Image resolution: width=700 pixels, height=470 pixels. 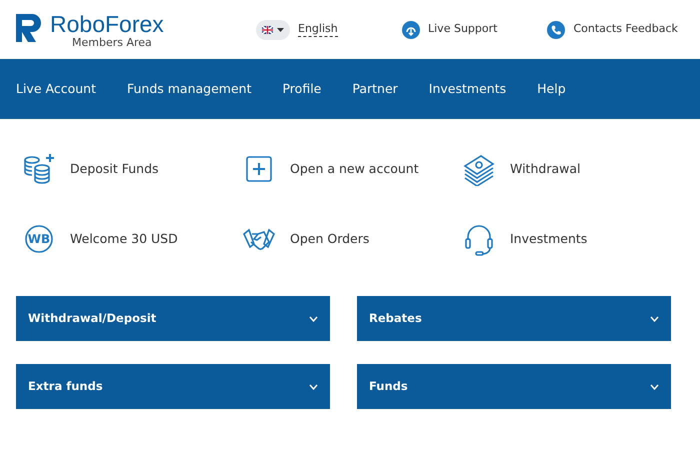 I want to click on badge-icon, so click(x=39, y=239).